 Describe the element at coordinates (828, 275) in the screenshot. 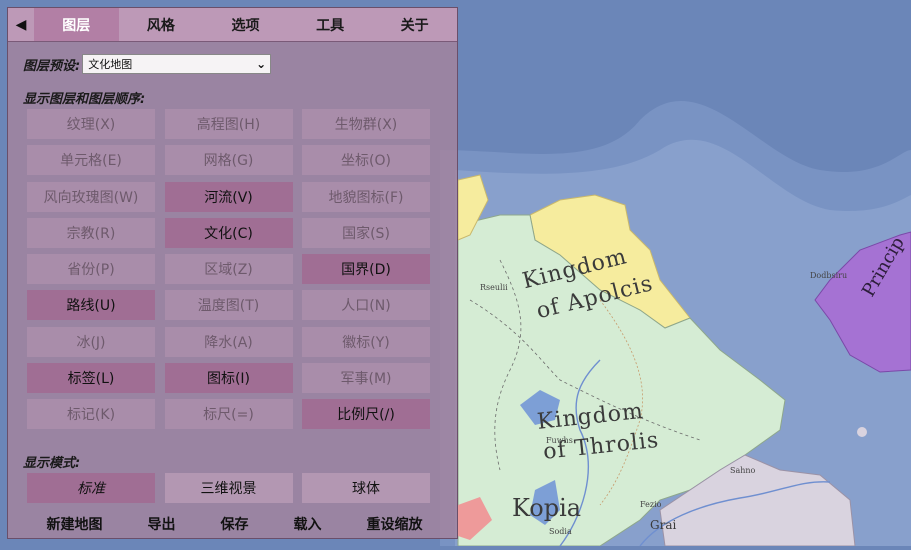

I see `map-label-town: Dodbsiru` at that location.